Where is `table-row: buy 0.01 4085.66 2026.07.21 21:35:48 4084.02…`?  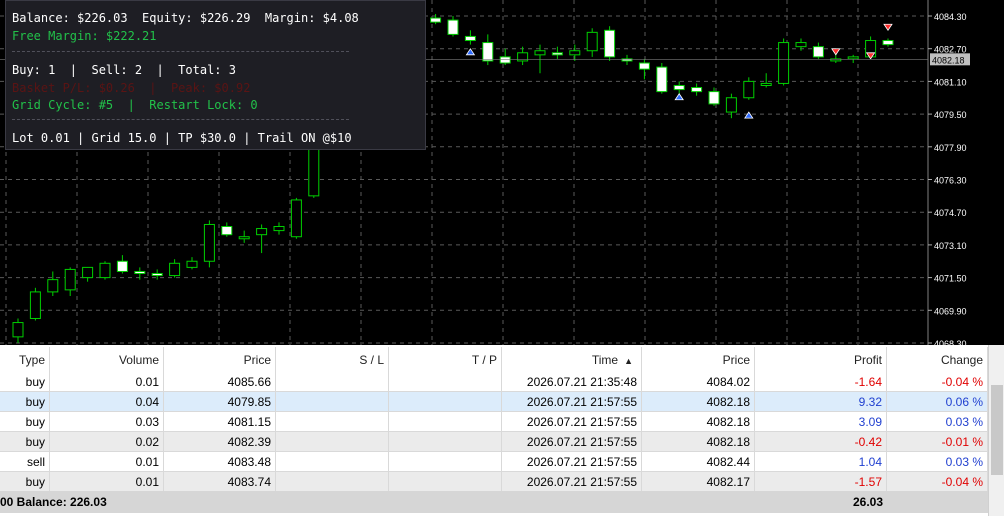 table-row: buy 0.01 4085.66 2026.07.21 21:35:48 4084.02… is located at coordinates (494, 382).